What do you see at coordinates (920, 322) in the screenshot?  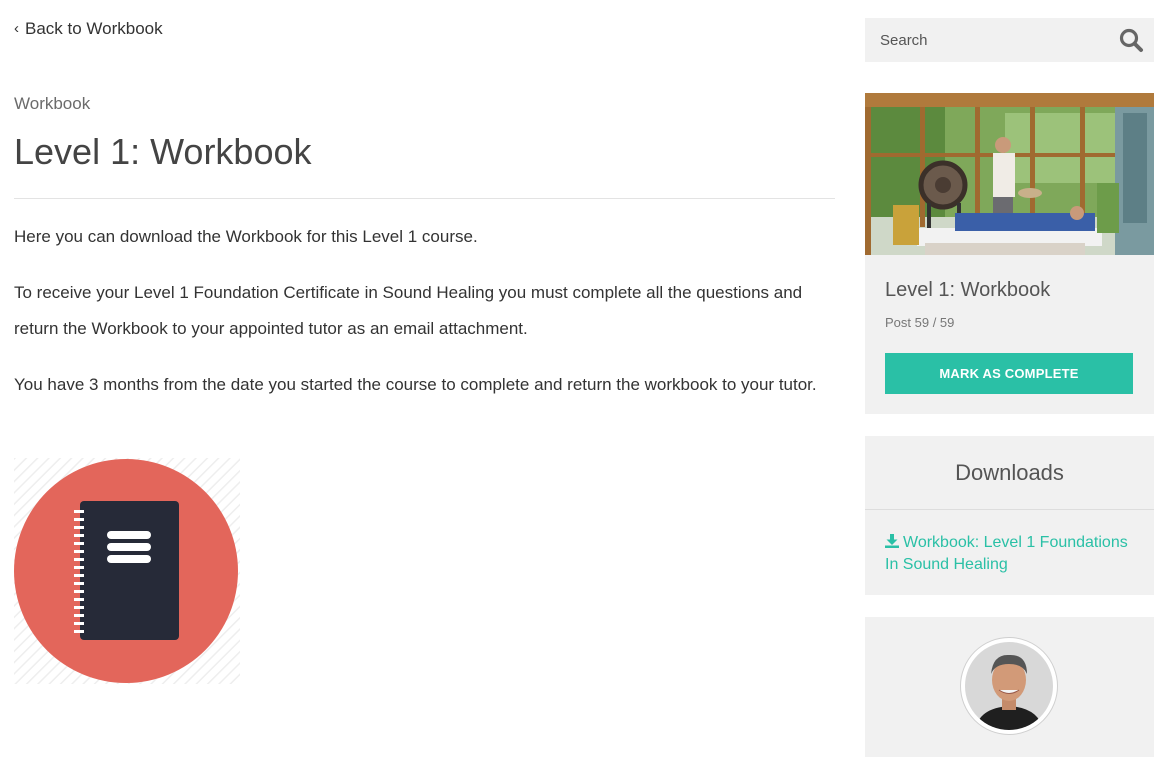 I see `lesson-progress: Post 59 / 59` at bounding box center [920, 322].